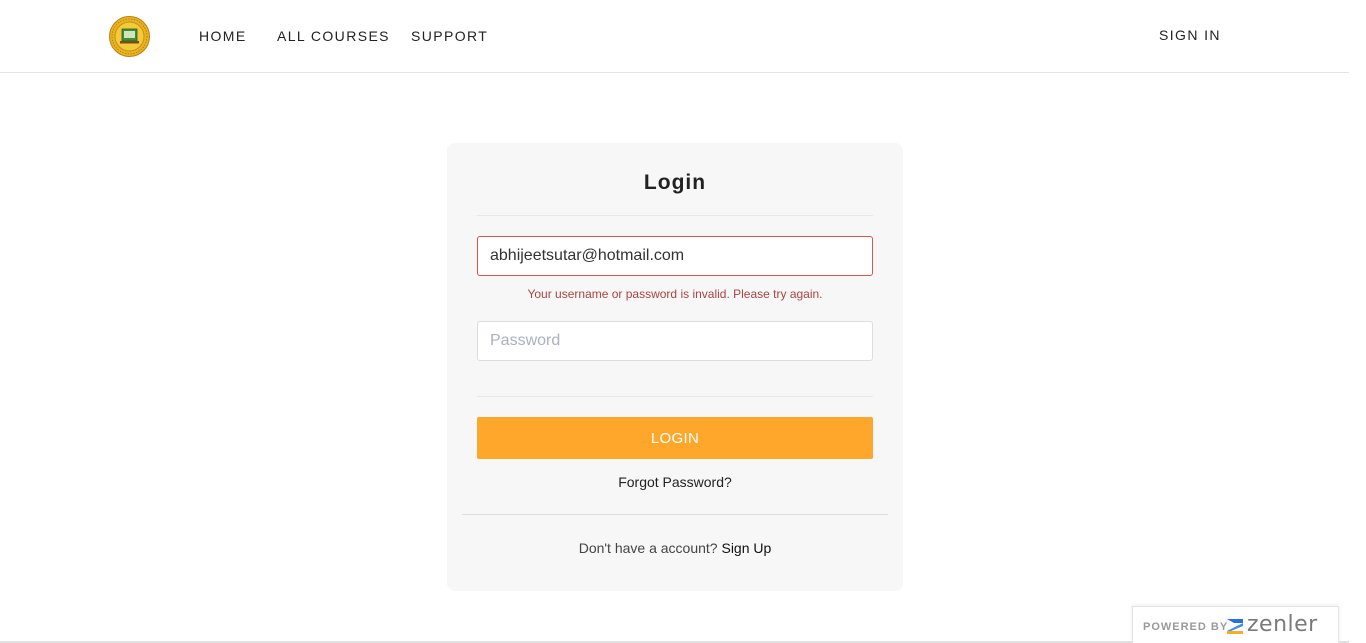 Image resolution: width=1366 pixels, height=643 pixels. I want to click on school-logo-icon, so click(129, 36).